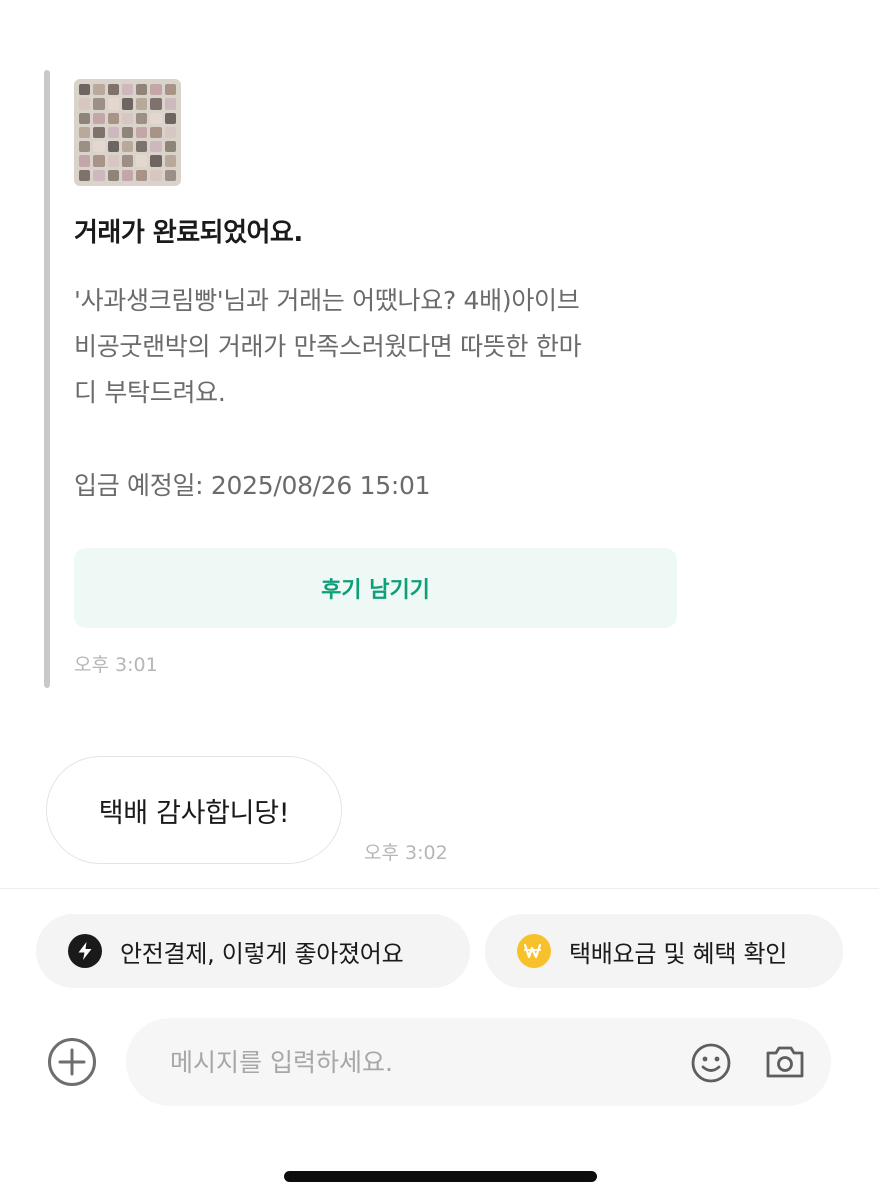  Describe the element at coordinates (116, 665) in the screenshot. I see `card-timestamp: 오후 3:01` at that location.